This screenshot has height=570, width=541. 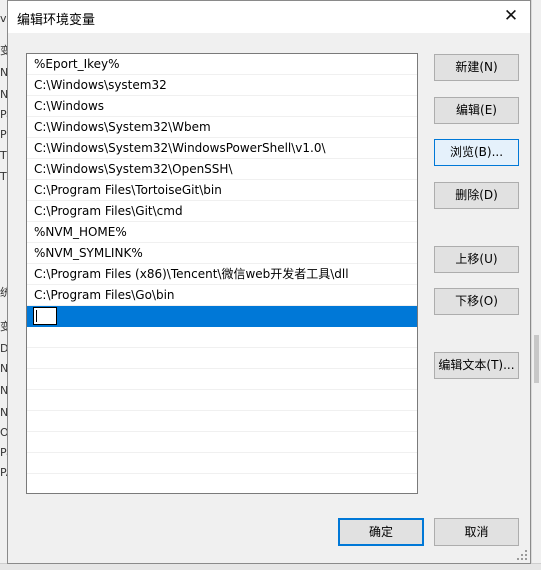 I want to click on path-text: C:\Windows\system32, so click(x=100, y=85).